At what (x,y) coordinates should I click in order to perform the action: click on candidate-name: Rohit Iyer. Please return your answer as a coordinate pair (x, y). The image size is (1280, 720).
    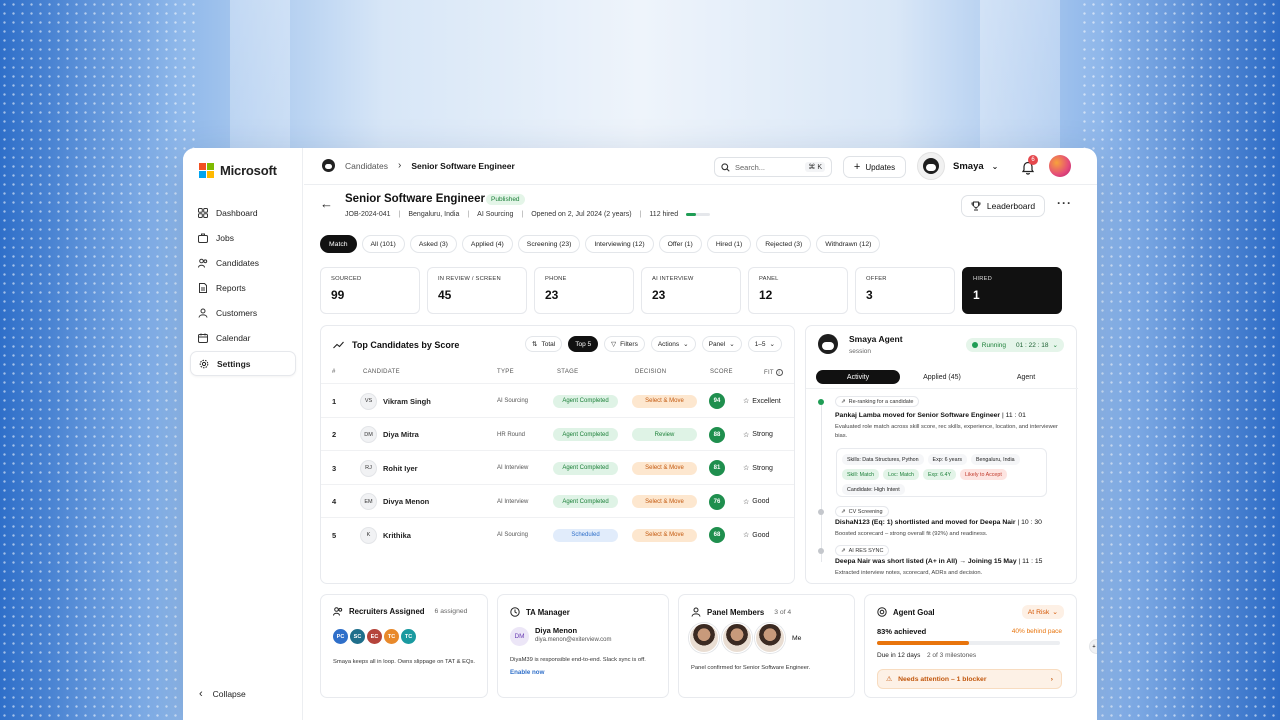
    Looking at the image, I should click on (400, 468).